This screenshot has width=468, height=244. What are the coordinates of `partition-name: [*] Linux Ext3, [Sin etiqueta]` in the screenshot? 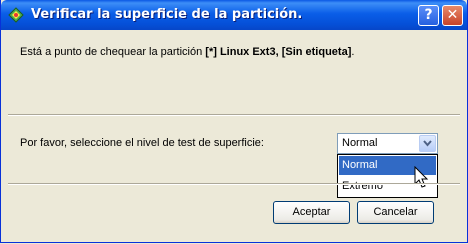 It's located at (278, 52).